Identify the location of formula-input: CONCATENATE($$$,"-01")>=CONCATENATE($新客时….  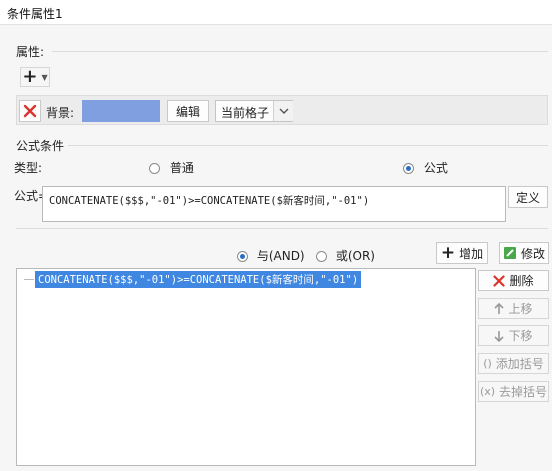
(274, 204).